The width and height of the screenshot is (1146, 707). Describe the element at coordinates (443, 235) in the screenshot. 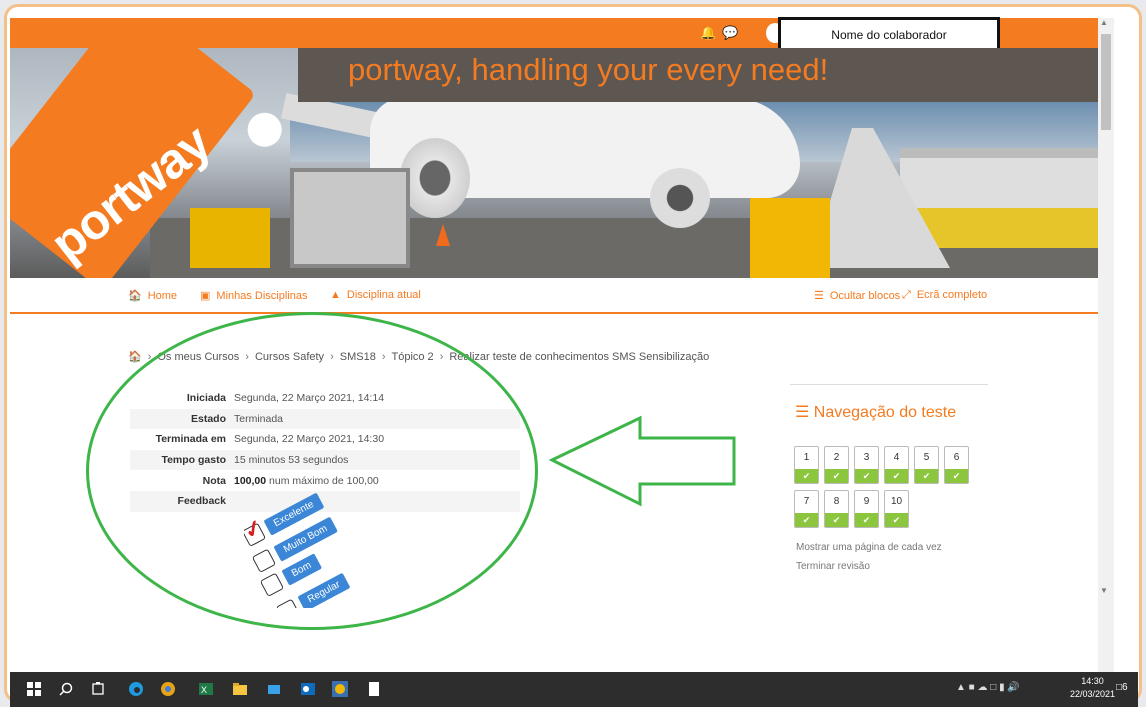

I see `banner-cone` at that location.